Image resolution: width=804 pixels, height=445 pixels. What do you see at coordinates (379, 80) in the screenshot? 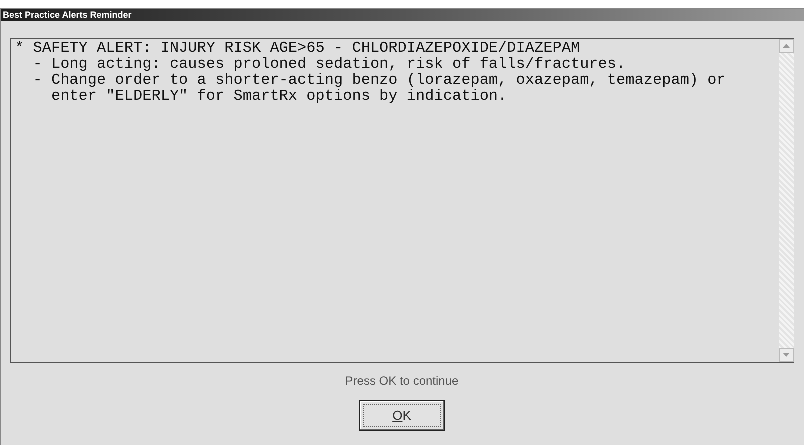
I see `alert-line: - Change order to a shorter-acting benzo (lorazepam, oxazepam, temazepam) or` at bounding box center [379, 80].